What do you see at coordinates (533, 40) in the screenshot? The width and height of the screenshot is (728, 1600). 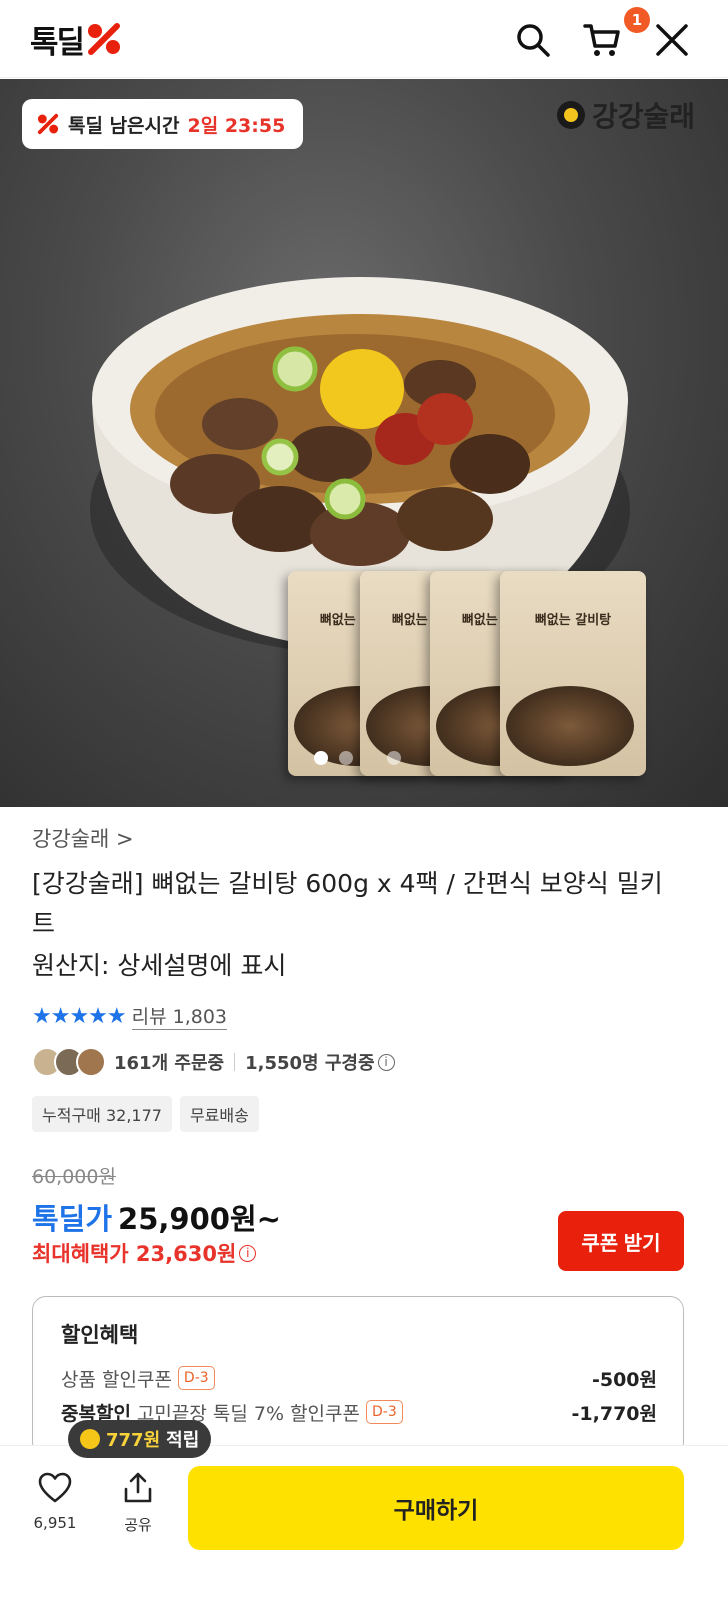 I see `search-icon` at bounding box center [533, 40].